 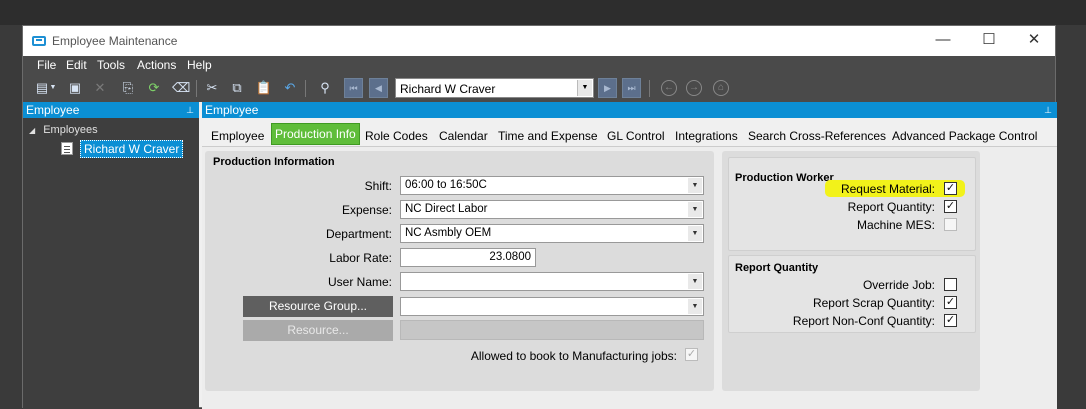 I want to click on tab-gl-control: GL Control, so click(x=636, y=136).